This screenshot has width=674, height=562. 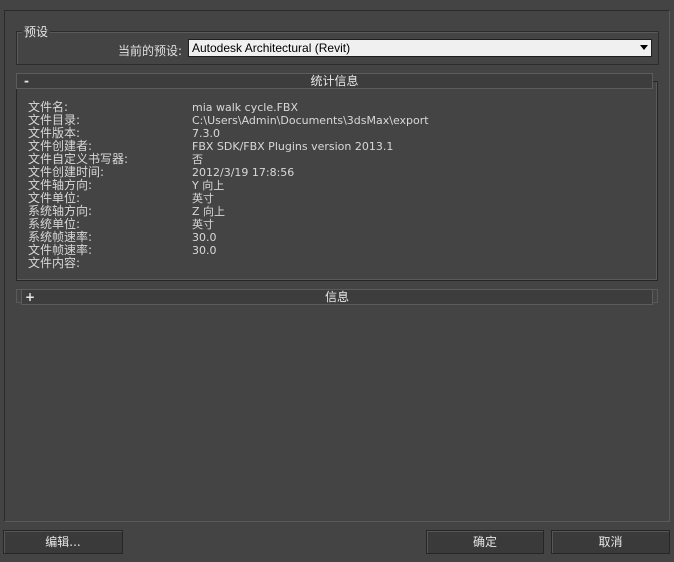 What do you see at coordinates (150, 51) in the screenshot?
I see `current-preset-label: 当前的预设:` at bounding box center [150, 51].